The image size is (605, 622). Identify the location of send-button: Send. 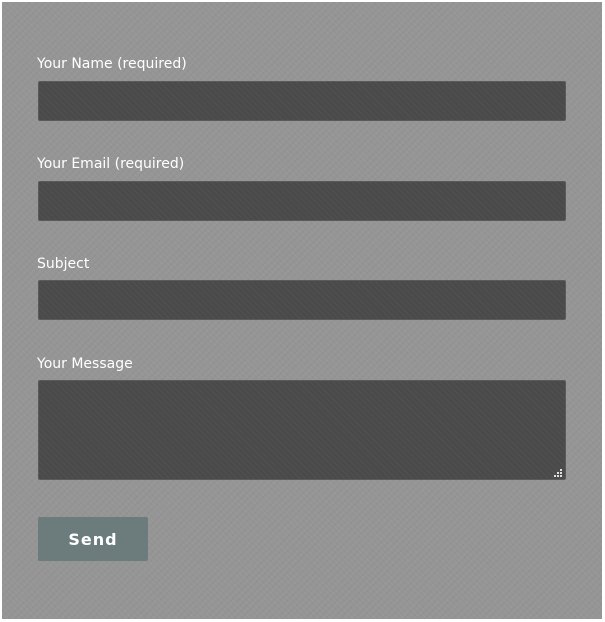
(93, 539).